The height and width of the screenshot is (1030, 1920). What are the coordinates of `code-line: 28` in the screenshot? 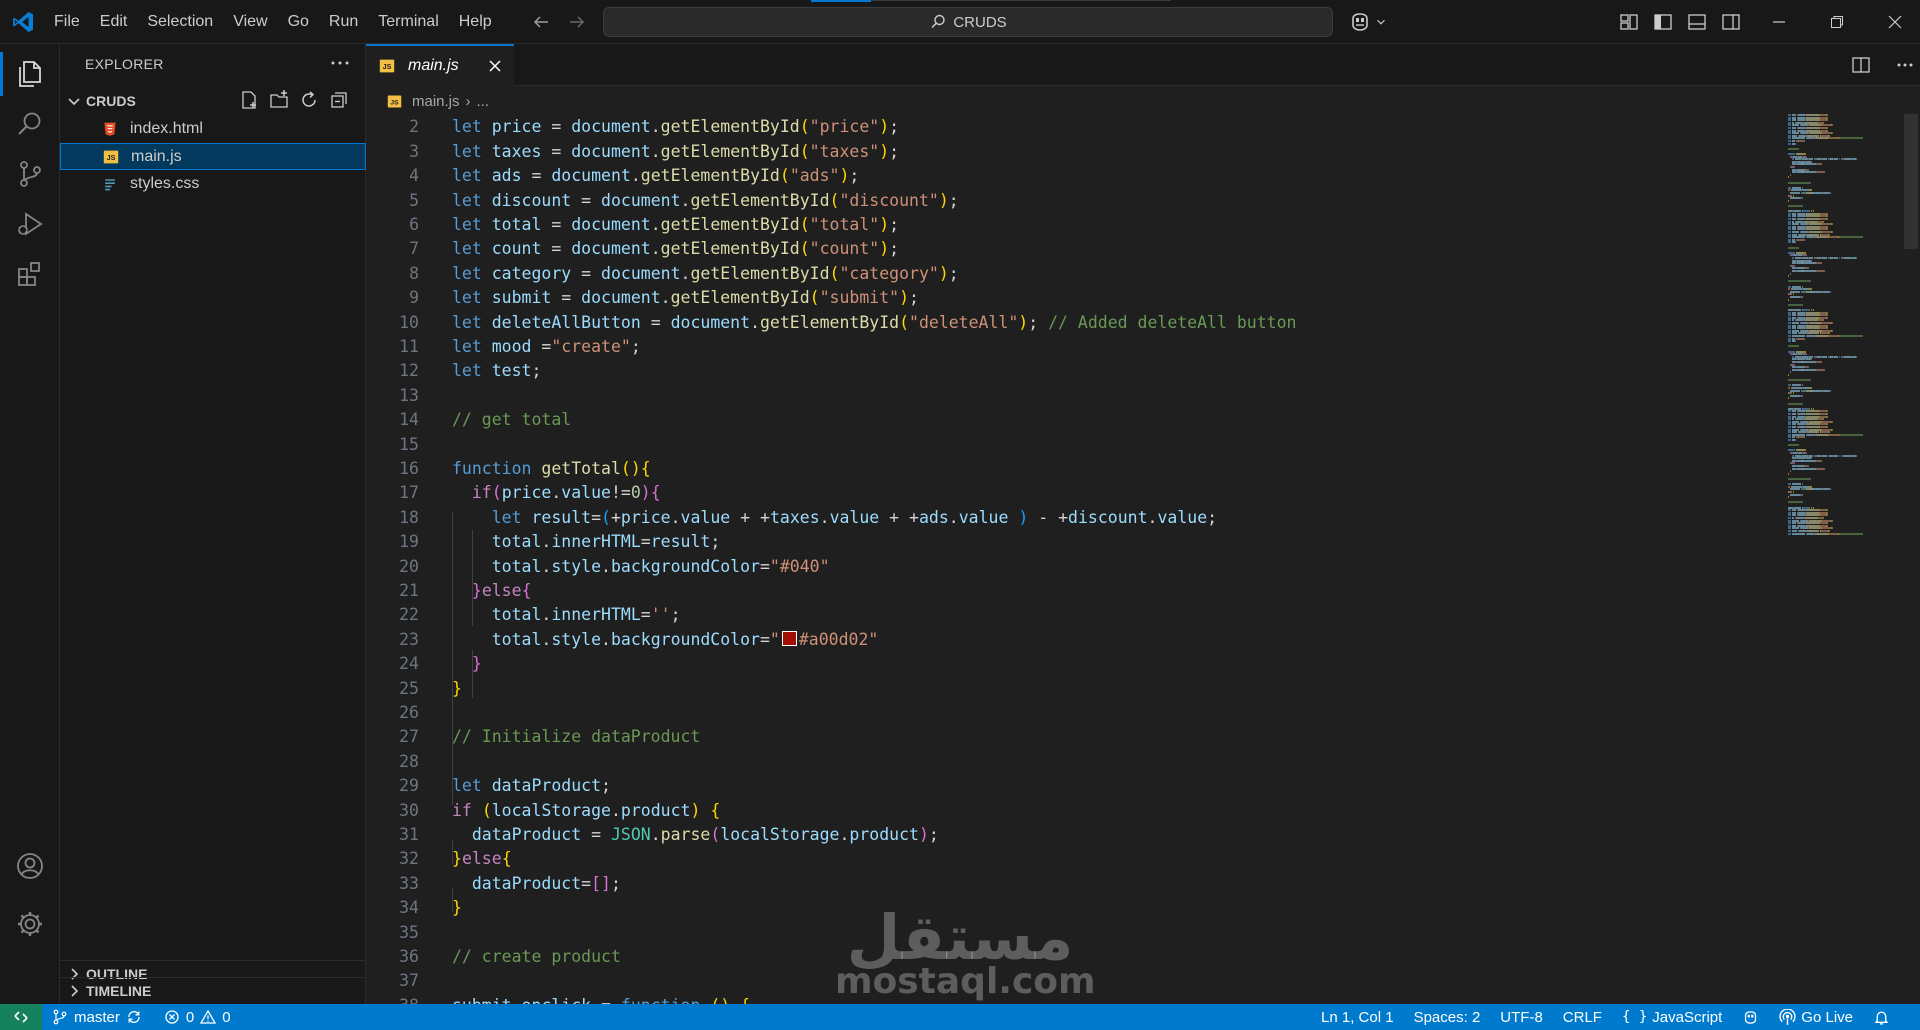 It's located at (1076, 762).